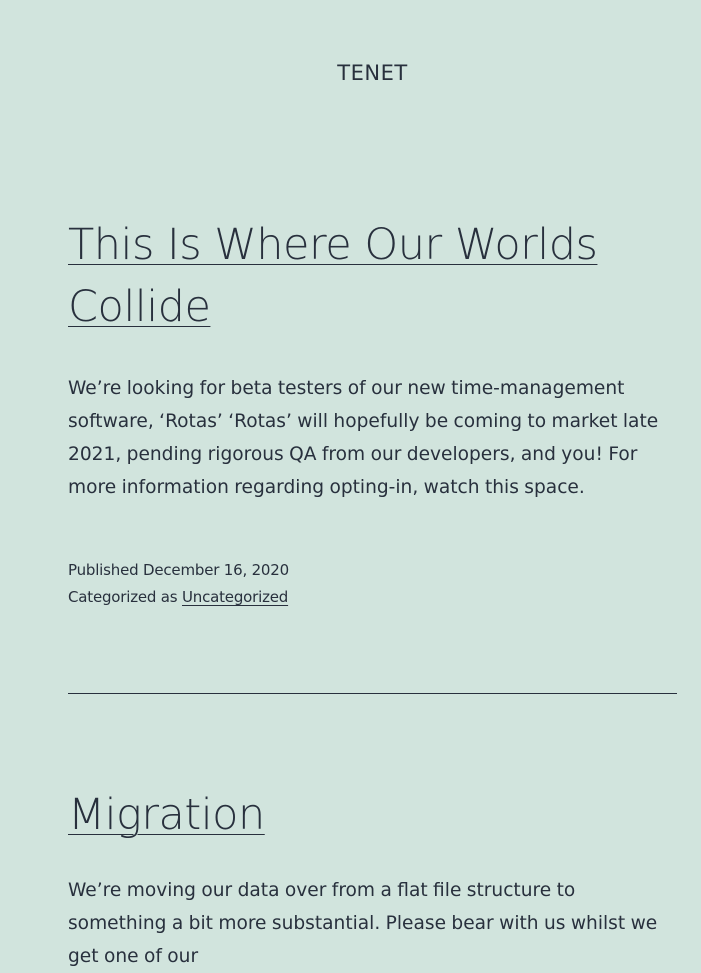  I want to click on post-title: Migration, so click(373, 815).